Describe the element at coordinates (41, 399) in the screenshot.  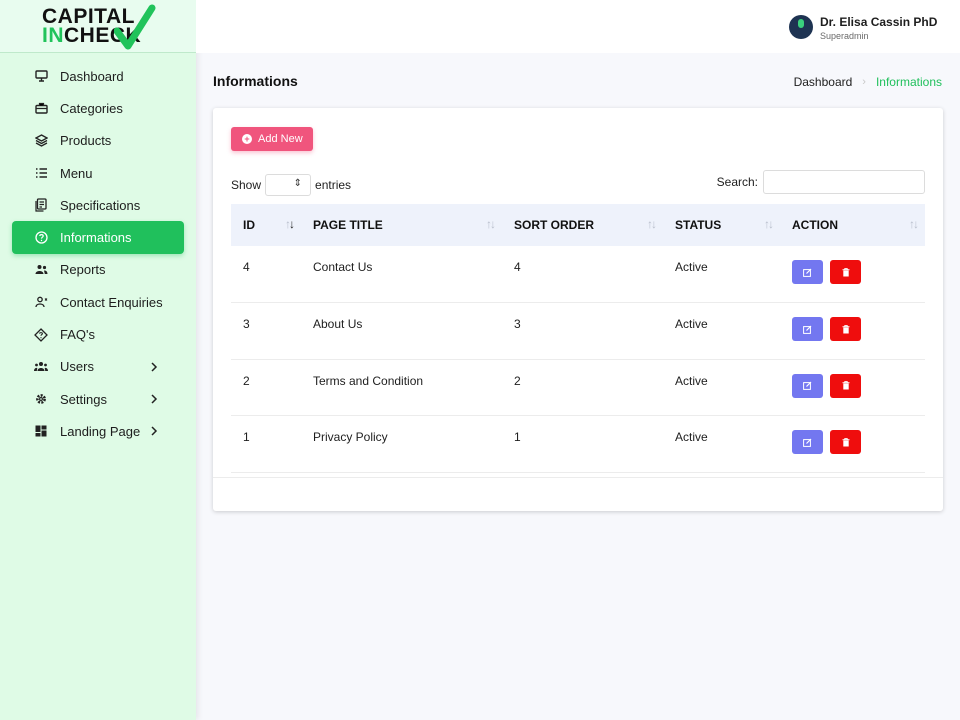
I see `gear-icon` at that location.